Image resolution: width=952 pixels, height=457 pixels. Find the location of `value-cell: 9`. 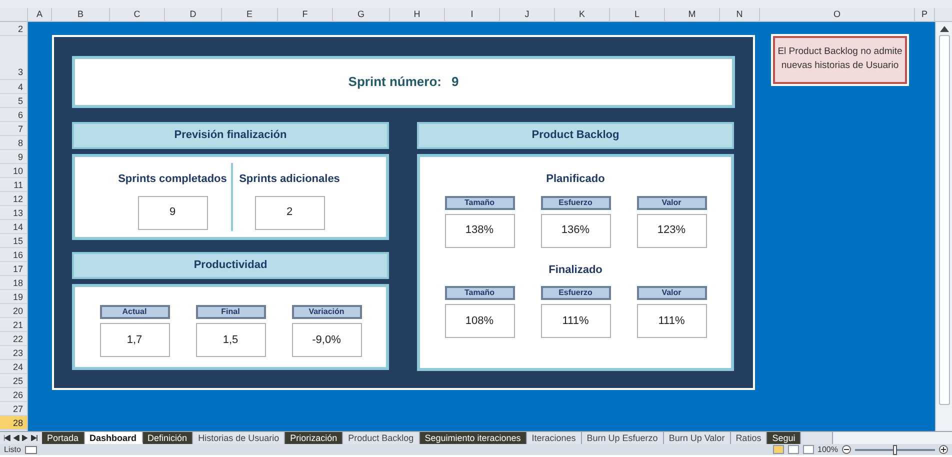

value-cell: 9 is located at coordinates (173, 213).